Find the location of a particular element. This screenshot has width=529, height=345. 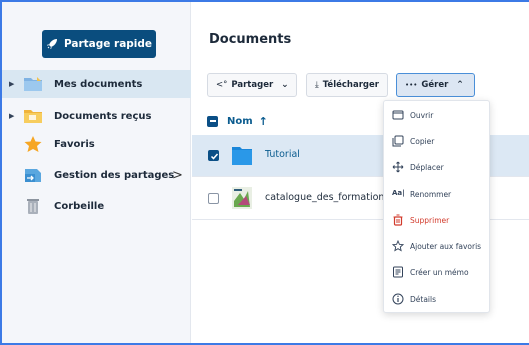

folder-yellow-icon is located at coordinates (33, 116).